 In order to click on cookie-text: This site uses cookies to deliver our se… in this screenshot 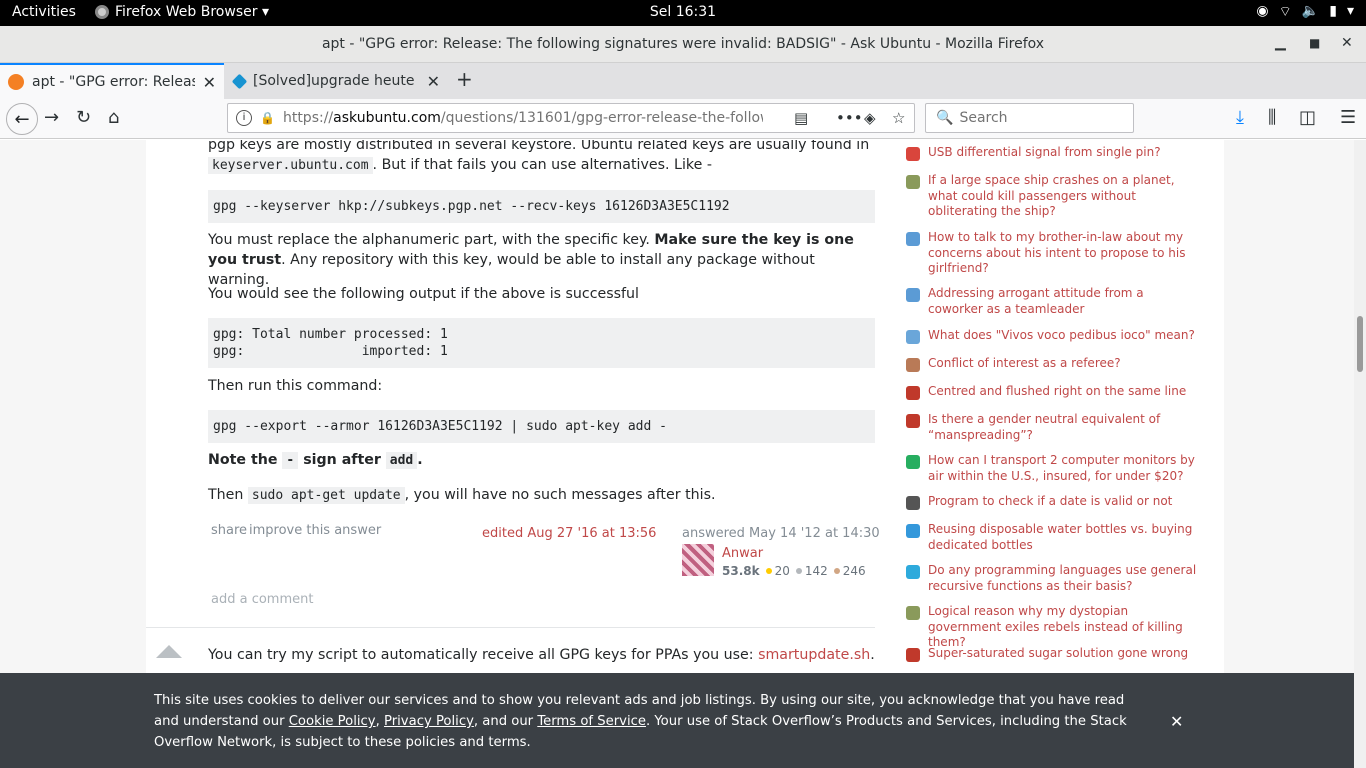, I will do `click(644, 721)`.